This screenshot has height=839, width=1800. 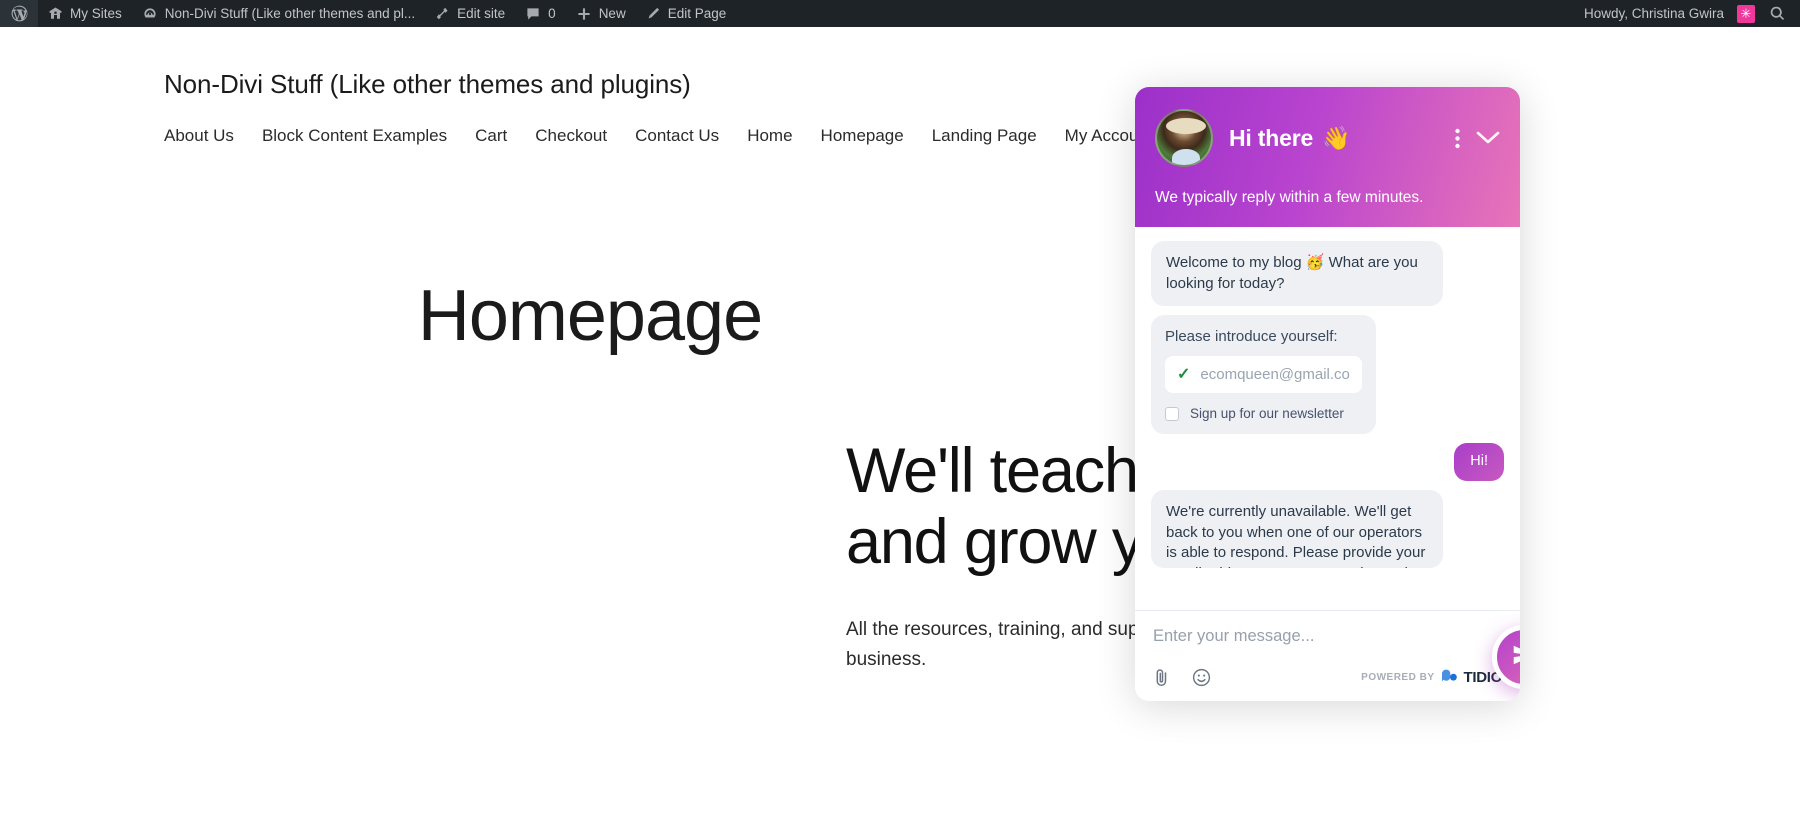 What do you see at coordinates (1449, 678) in the screenshot?
I see `tidio-logo-icon` at bounding box center [1449, 678].